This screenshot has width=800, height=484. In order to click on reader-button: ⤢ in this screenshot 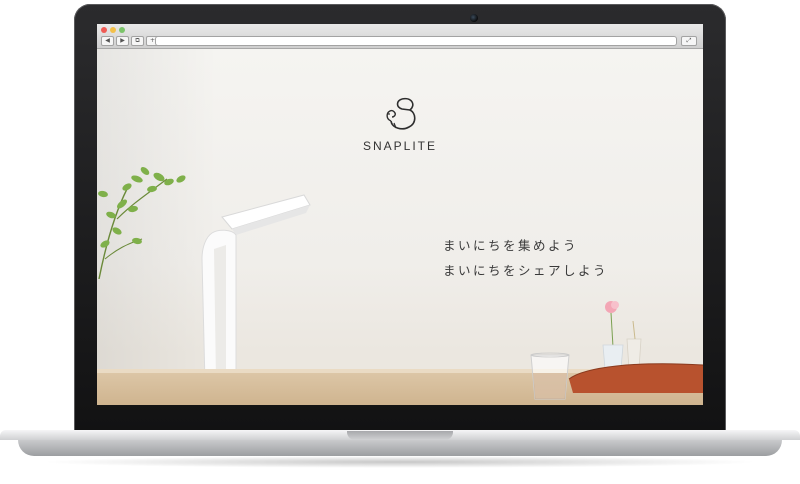, I will do `click(689, 41)`.